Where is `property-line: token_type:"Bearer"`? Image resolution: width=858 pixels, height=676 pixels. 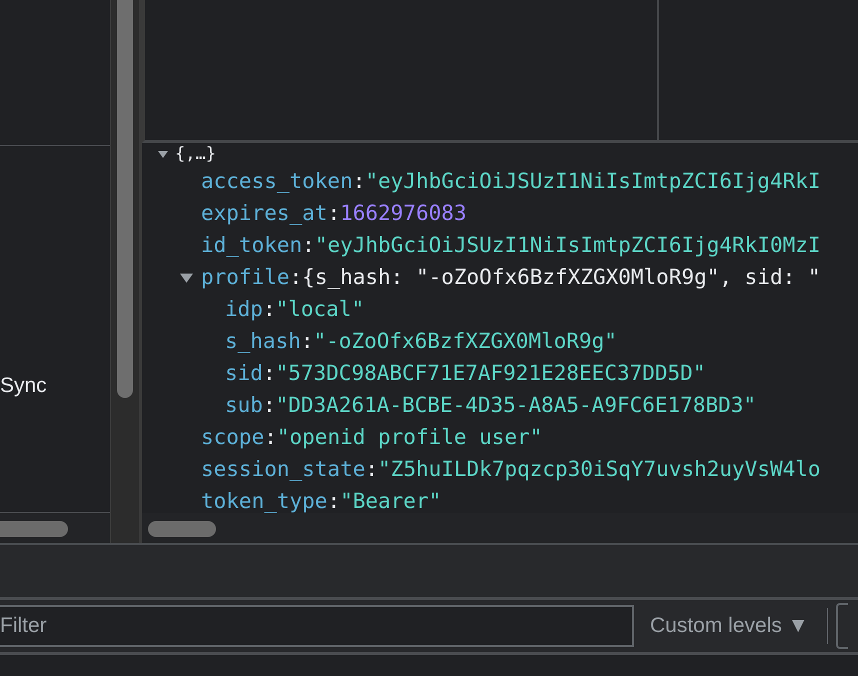 property-line: token_type:"Bearer" is located at coordinates (321, 500).